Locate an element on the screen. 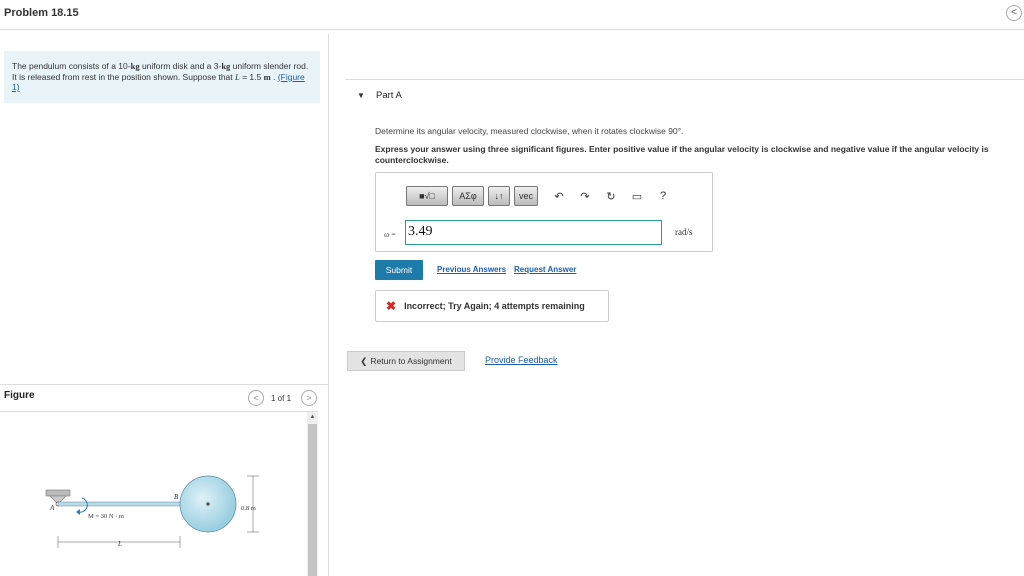 The image size is (1024, 576). vector-button: vec is located at coordinates (526, 196).